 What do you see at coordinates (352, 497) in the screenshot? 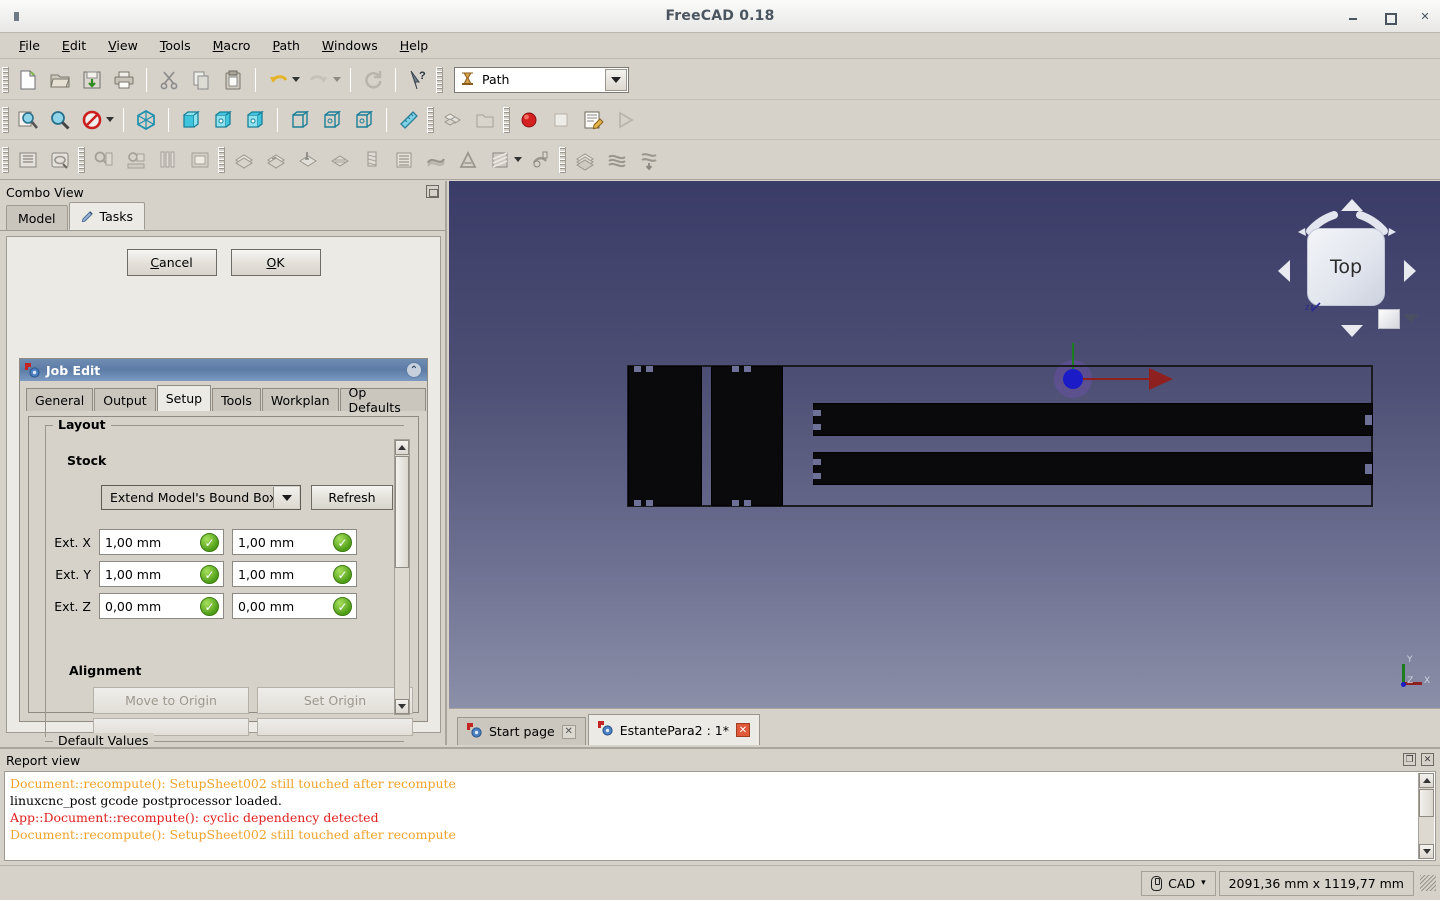
I see `refresh-stock-button: Refresh` at bounding box center [352, 497].